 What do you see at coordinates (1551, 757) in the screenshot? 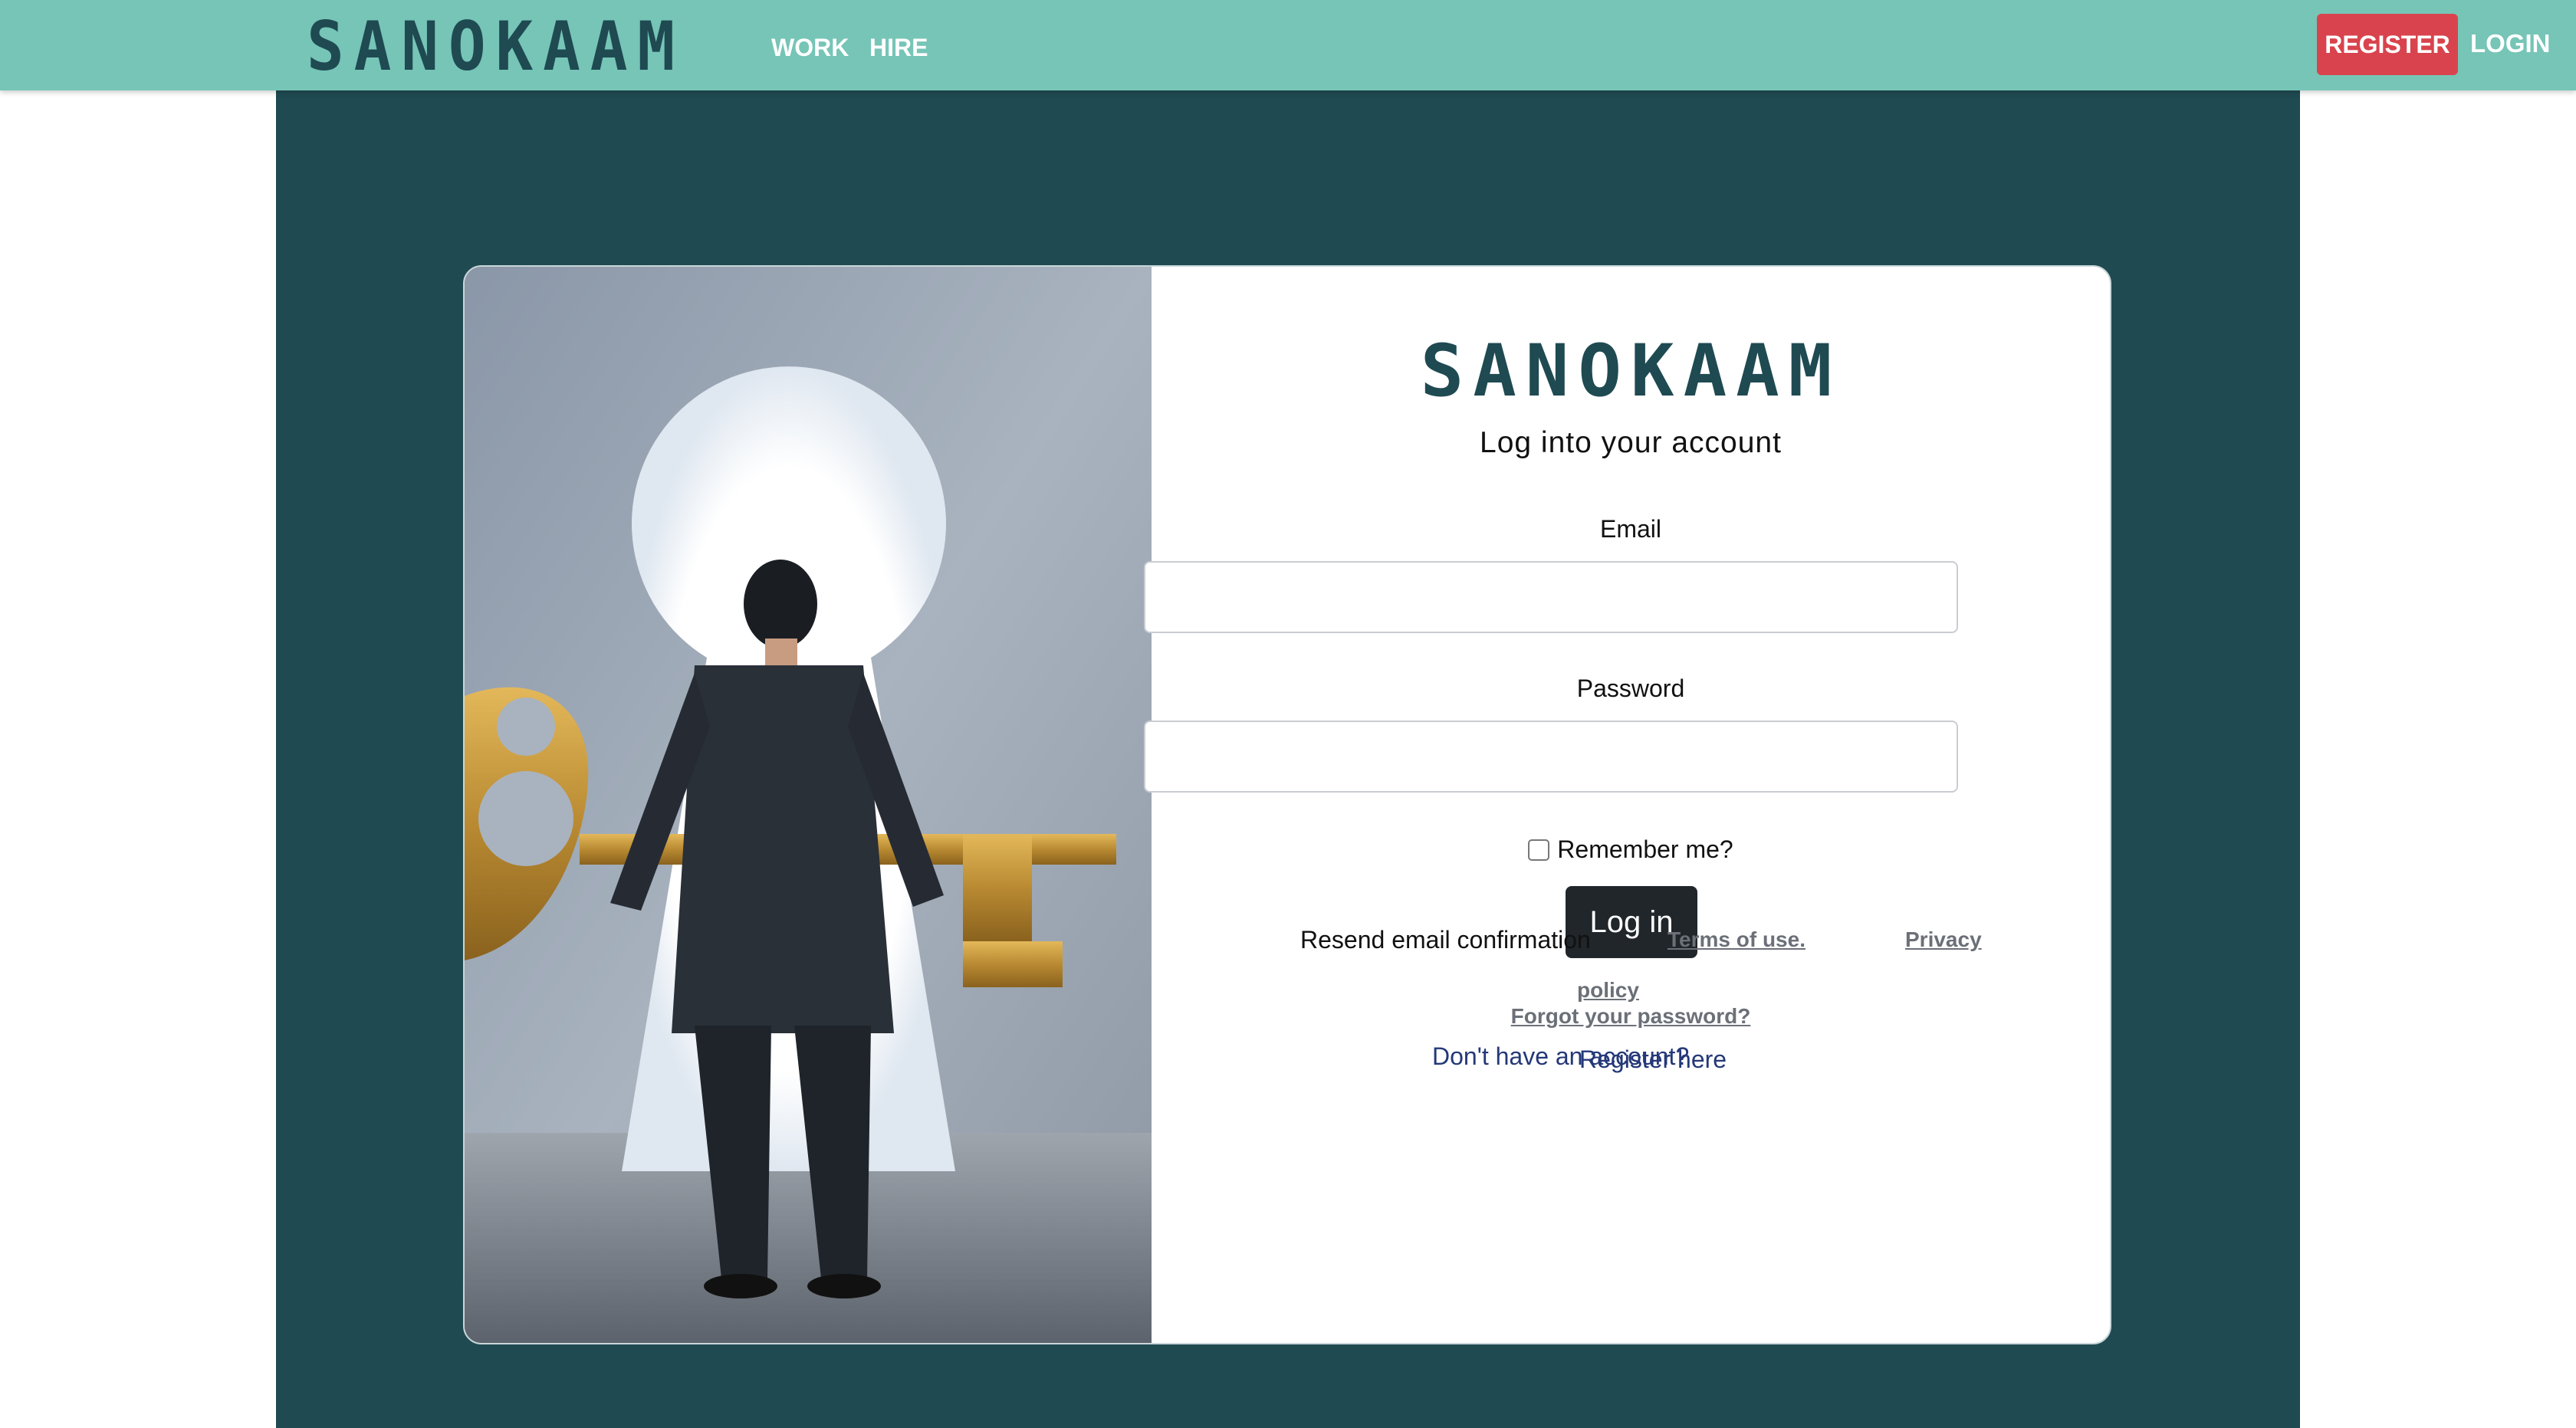
I see `password-input` at bounding box center [1551, 757].